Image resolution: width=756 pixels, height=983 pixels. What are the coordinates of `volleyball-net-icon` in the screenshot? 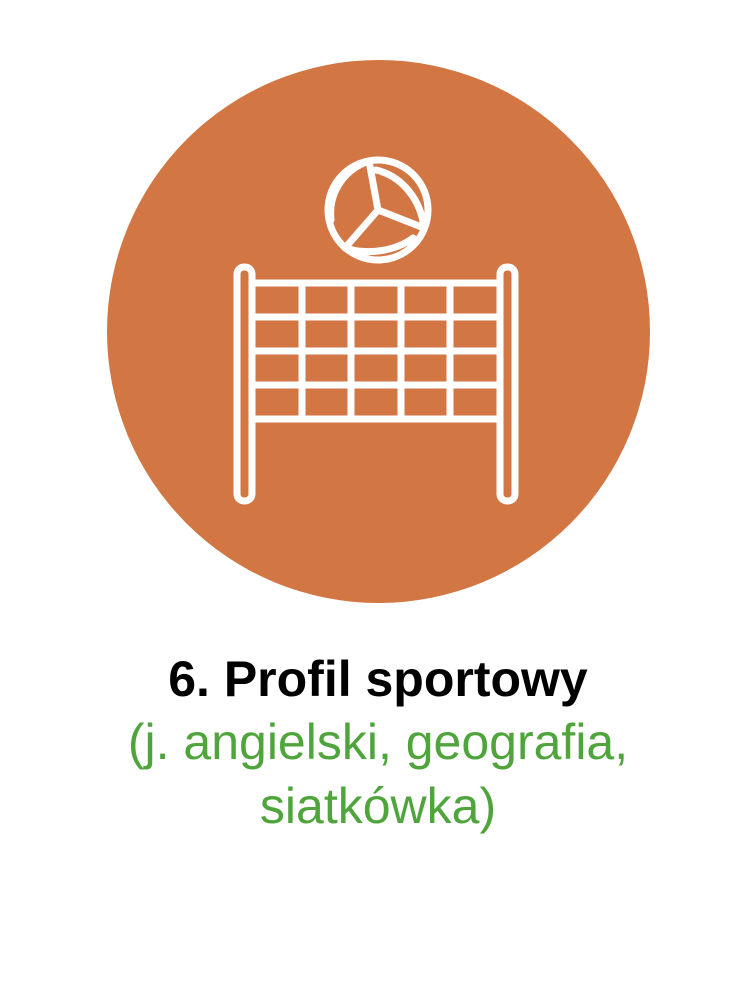 It's located at (376, 330).